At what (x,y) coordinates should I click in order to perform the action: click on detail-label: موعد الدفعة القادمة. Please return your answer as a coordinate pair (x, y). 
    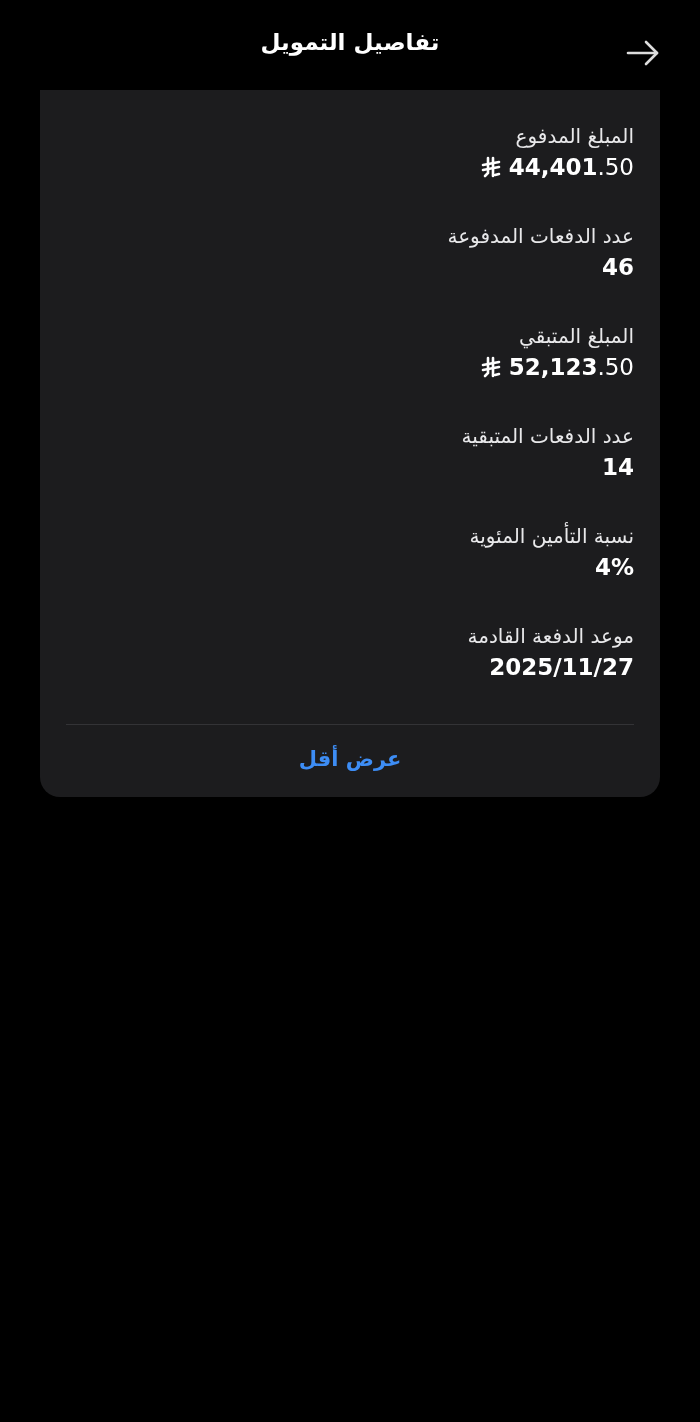
    Looking at the image, I should click on (550, 636).